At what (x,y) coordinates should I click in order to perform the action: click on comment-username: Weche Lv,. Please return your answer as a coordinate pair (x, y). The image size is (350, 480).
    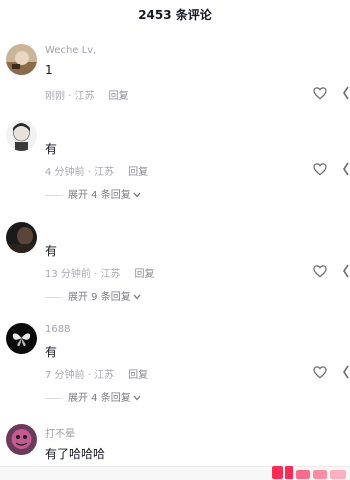
    Looking at the image, I should click on (70, 50).